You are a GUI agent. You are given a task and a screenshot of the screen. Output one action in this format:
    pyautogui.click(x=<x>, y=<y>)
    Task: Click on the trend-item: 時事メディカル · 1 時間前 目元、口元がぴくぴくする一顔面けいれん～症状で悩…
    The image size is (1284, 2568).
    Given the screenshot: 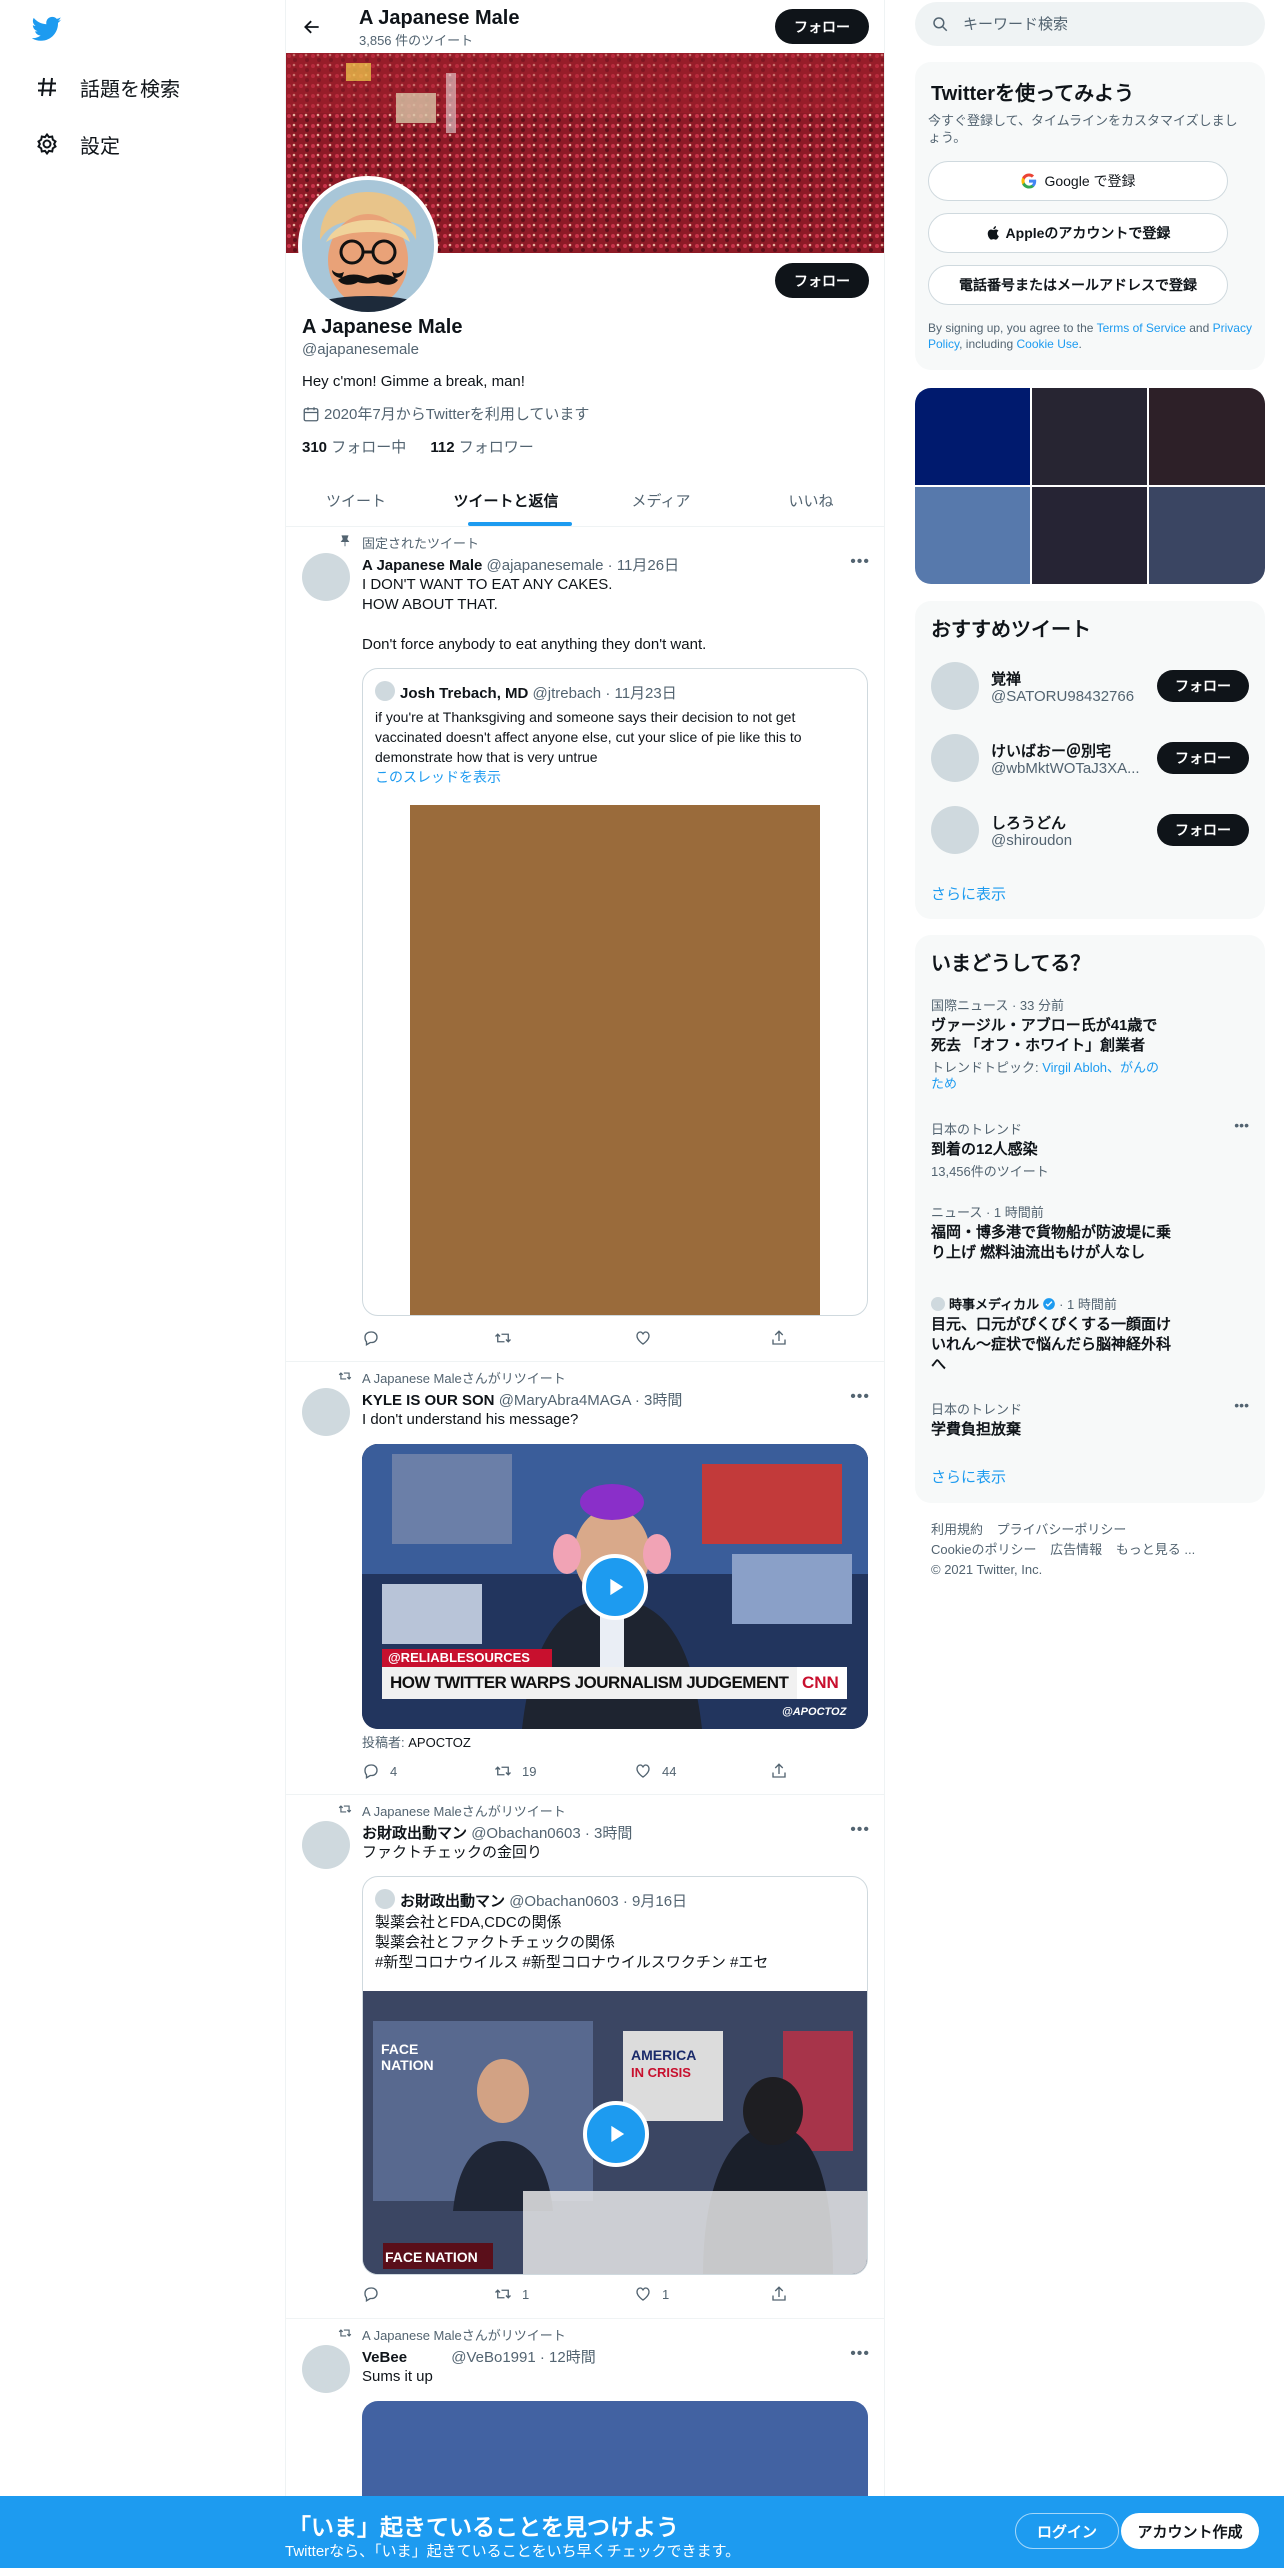 What is the action you would take?
    pyautogui.click(x=1090, y=1334)
    